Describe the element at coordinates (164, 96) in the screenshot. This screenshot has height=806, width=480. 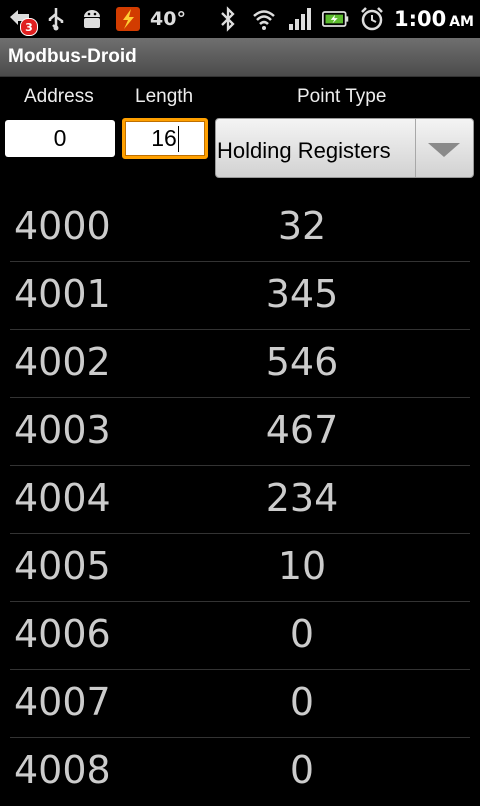
I see `length-label: Length` at that location.